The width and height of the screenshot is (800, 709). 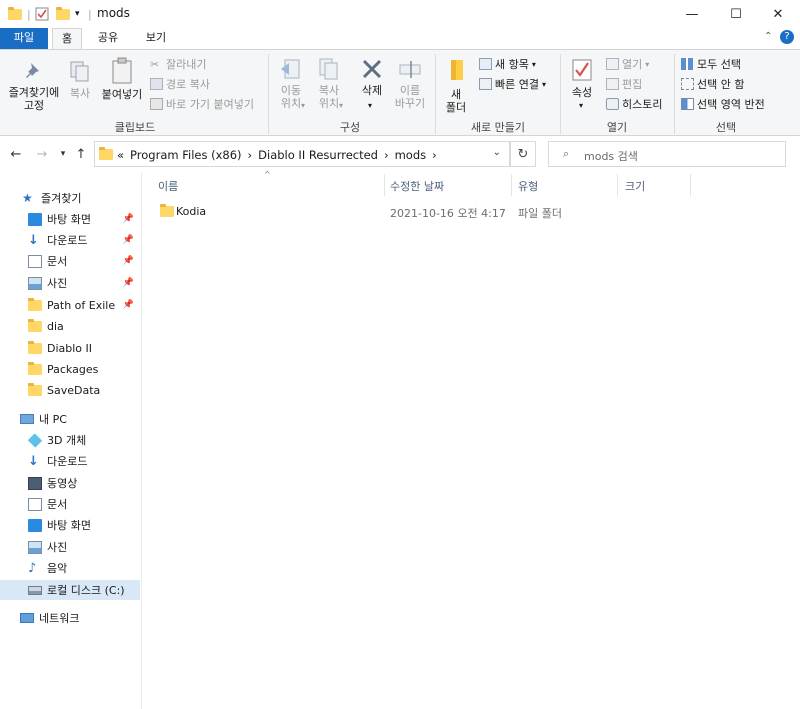 What do you see at coordinates (372, 77) in the screenshot?
I see `delete-button: 삭제` at bounding box center [372, 77].